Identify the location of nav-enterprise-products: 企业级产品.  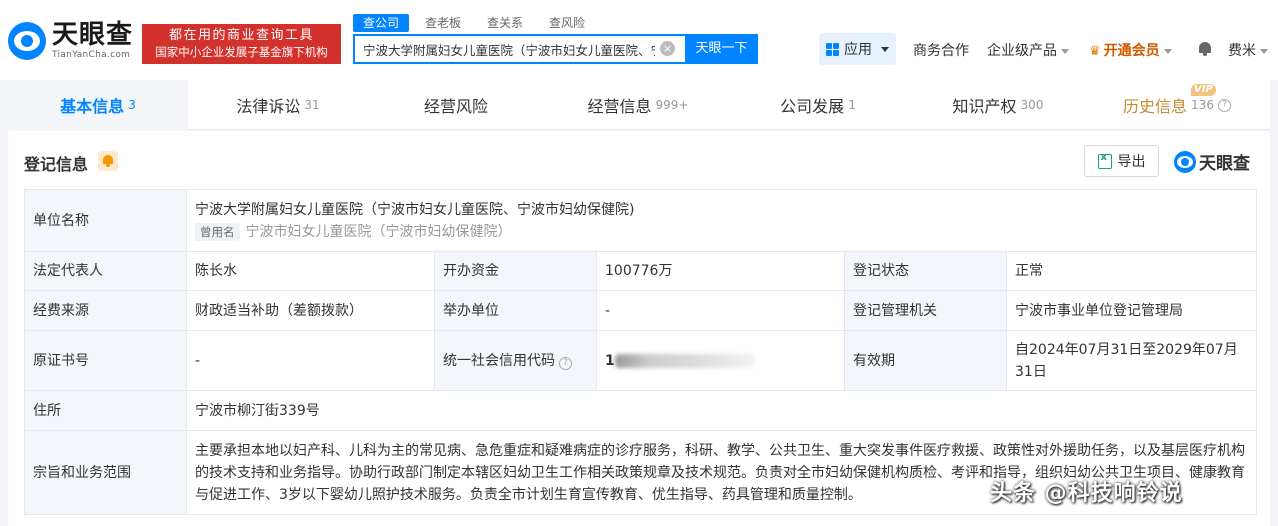
(1028, 50).